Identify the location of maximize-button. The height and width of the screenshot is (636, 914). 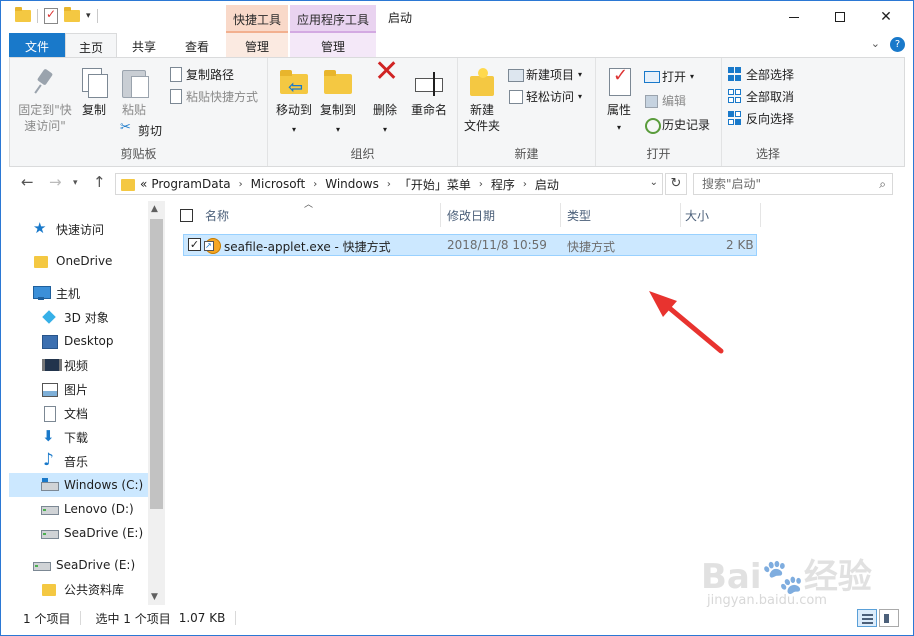
(840, 17).